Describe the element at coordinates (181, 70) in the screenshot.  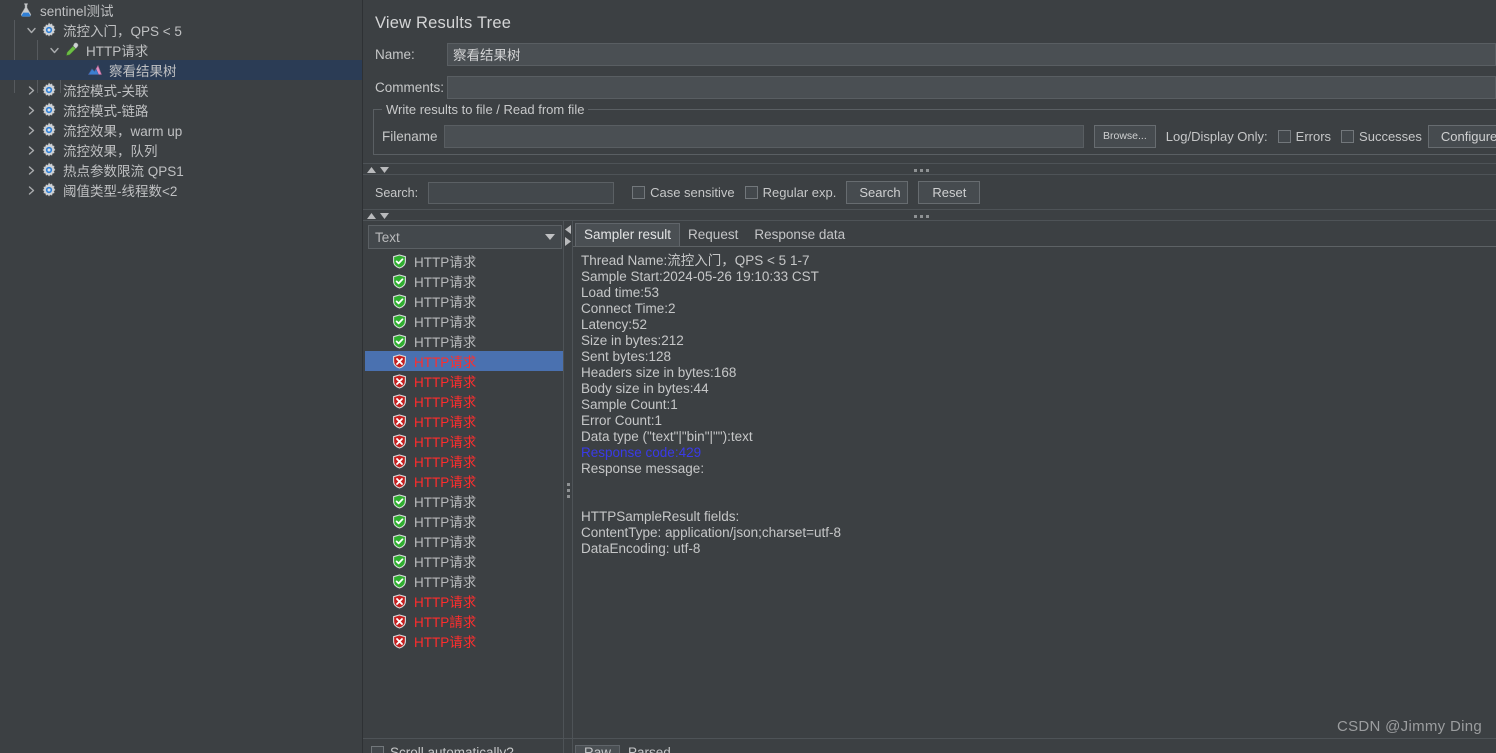
I see `tree-node: 察看结果树` at that location.